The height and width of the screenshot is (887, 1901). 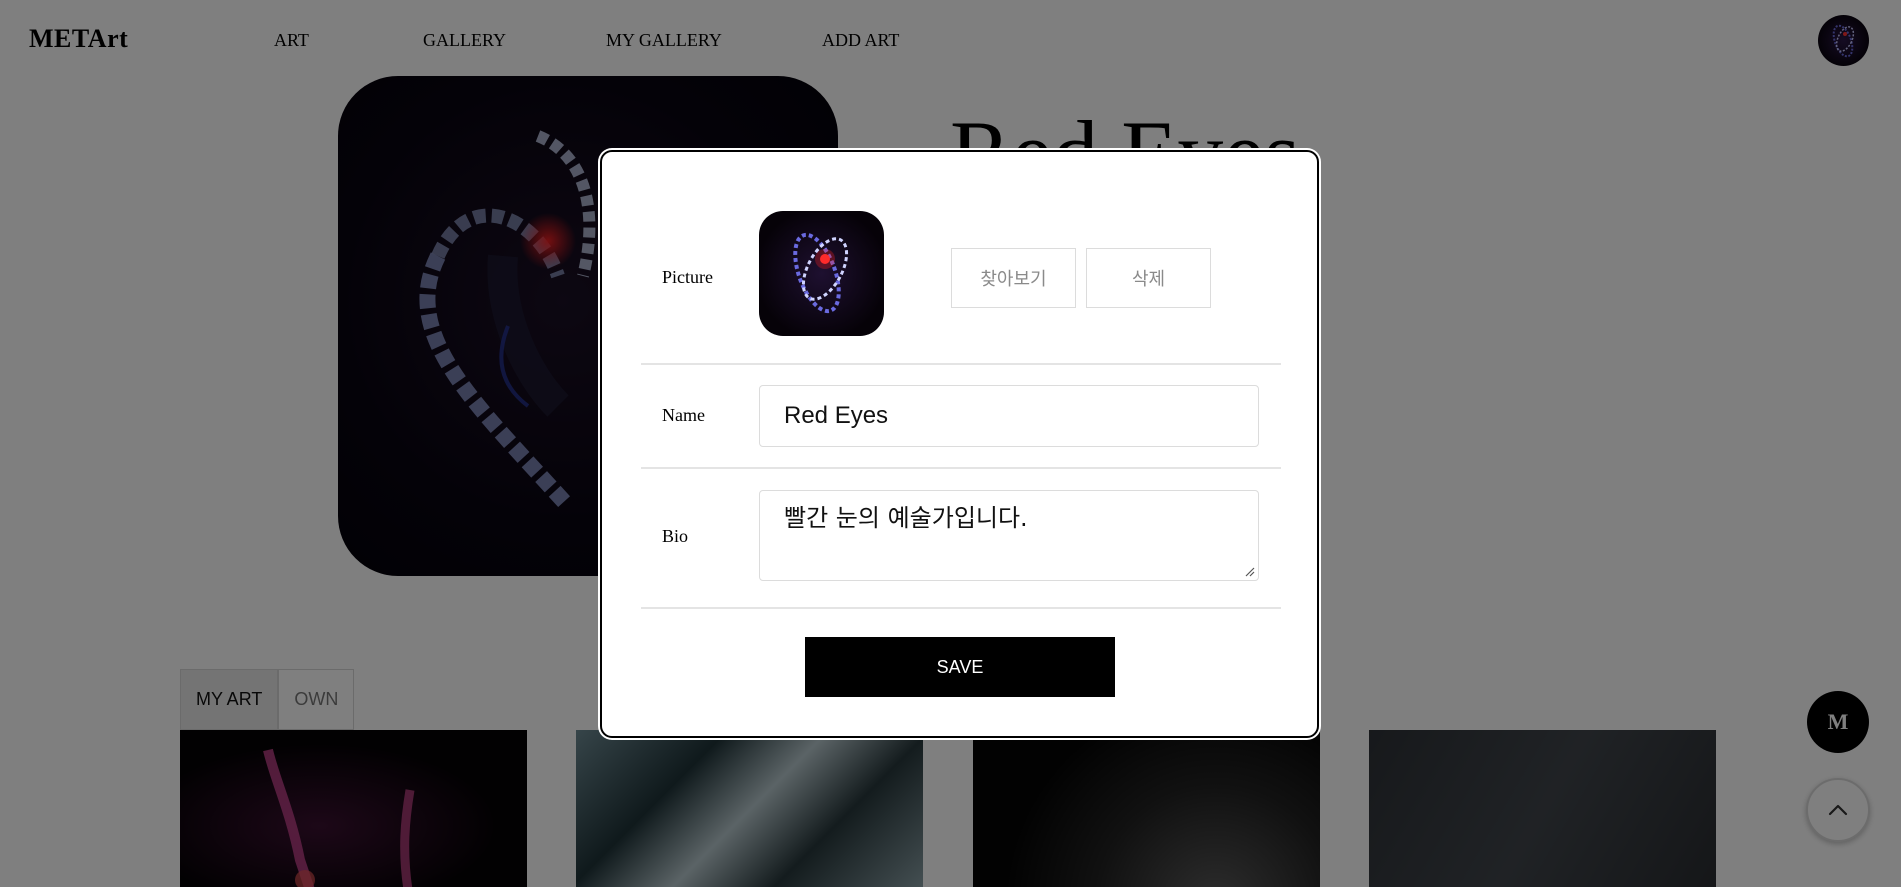 I want to click on resize-handle-icon, so click(x=1249, y=571).